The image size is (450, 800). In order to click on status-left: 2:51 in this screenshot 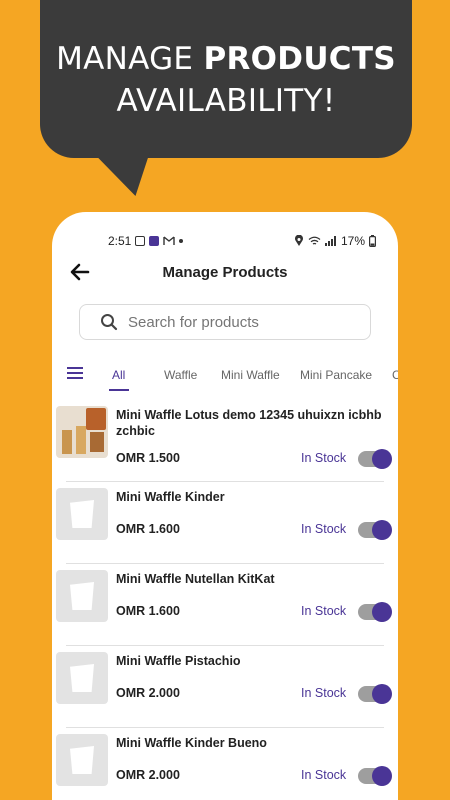, I will do `click(146, 241)`.